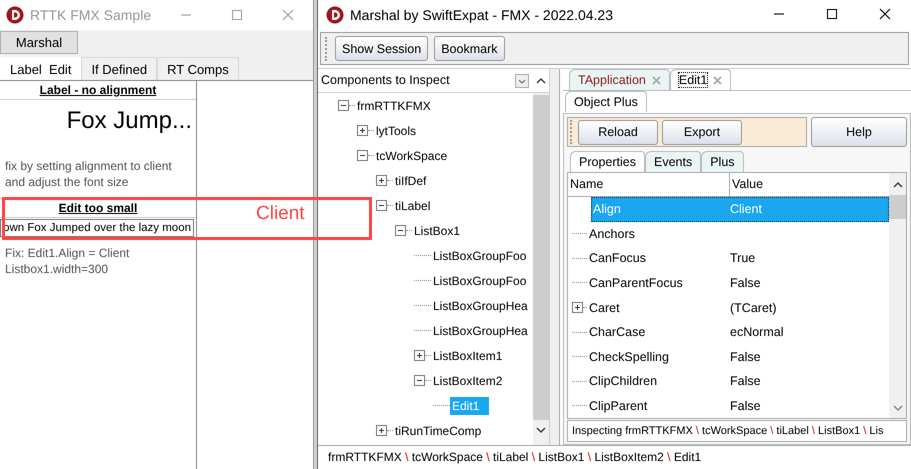  I want to click on property-name: CanFocus, so click(617, 258).